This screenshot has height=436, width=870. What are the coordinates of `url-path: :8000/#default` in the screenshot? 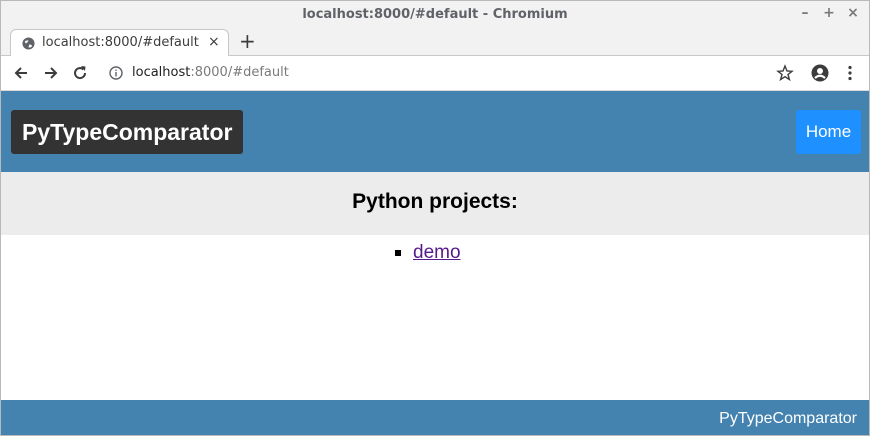 It's located at (239, 72).